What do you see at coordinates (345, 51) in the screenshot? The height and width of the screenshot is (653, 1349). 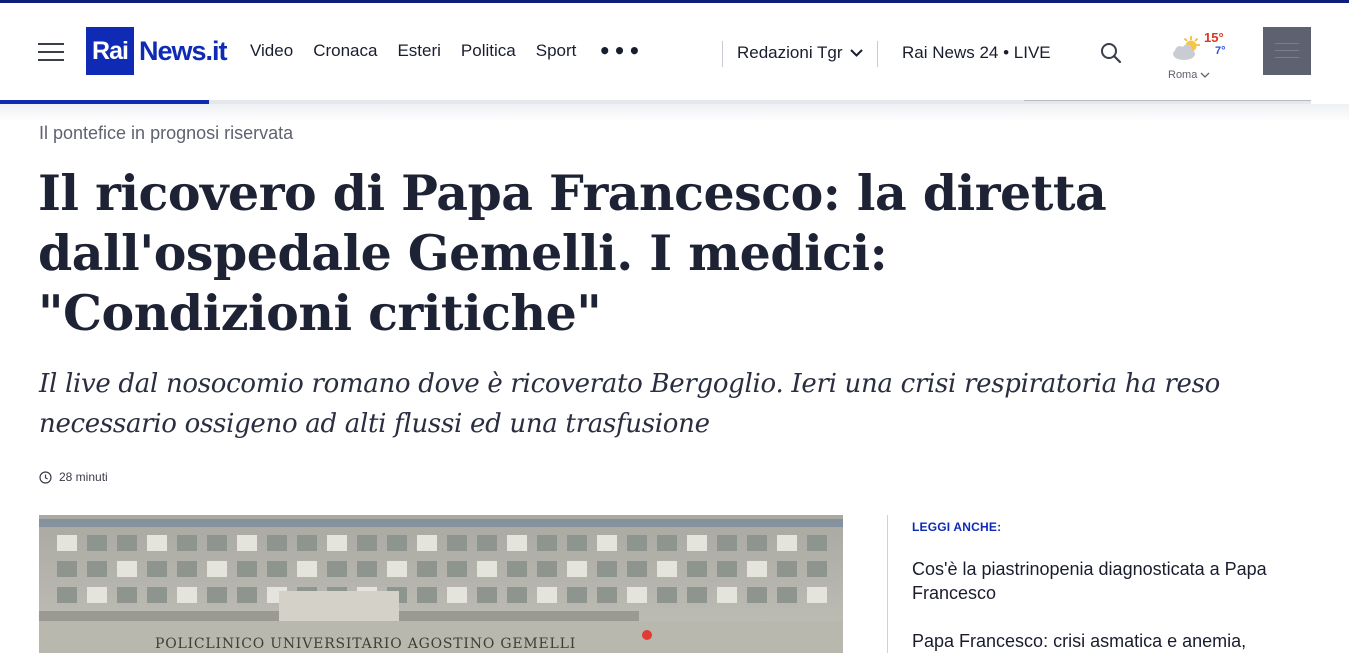 I see `nav-item-cronaca: Cronaca` at bounding box center [345, 51].